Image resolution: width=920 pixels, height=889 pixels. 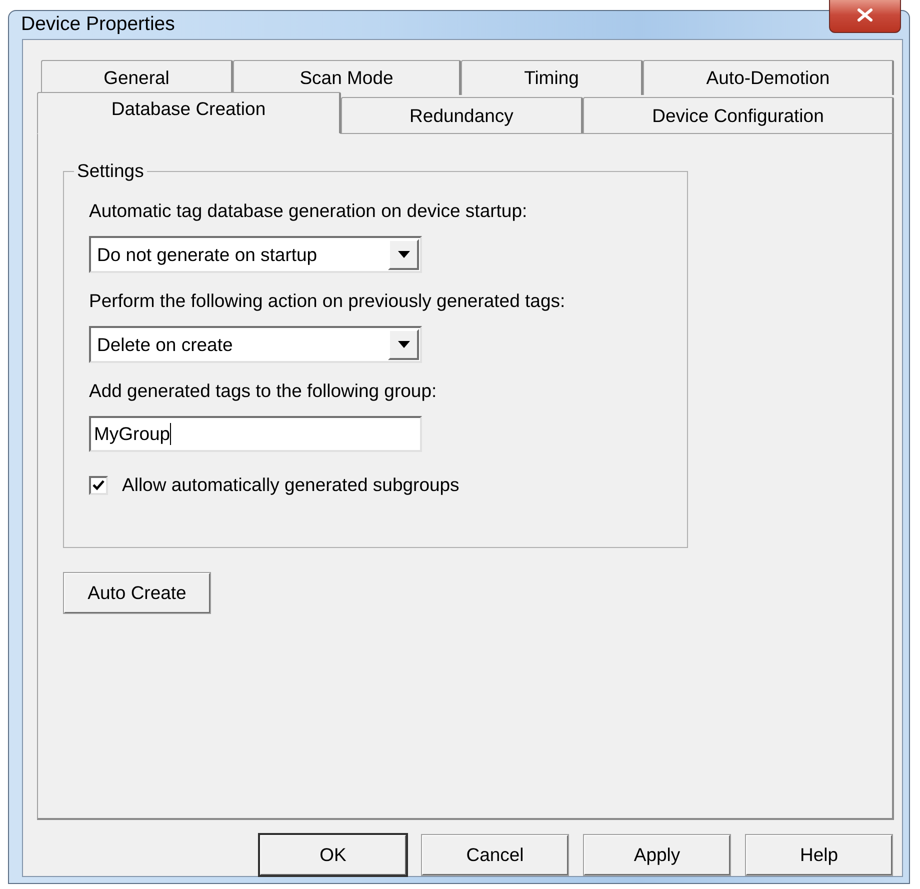 What do you see at coordinates (657, 855) in the screenshot?
I see `dialog-button: Apply` at bounding box center [657, 855].